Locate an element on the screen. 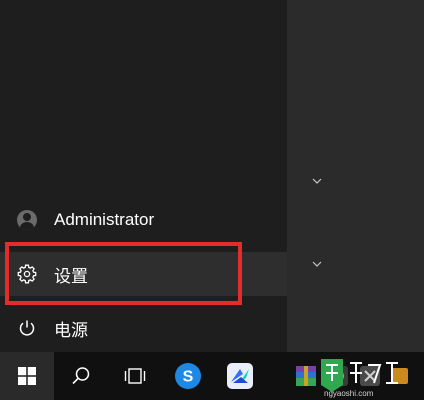 This screenshot has width=424, height=400. sogou-browser-icon: S is located at coordinates (188, 376).